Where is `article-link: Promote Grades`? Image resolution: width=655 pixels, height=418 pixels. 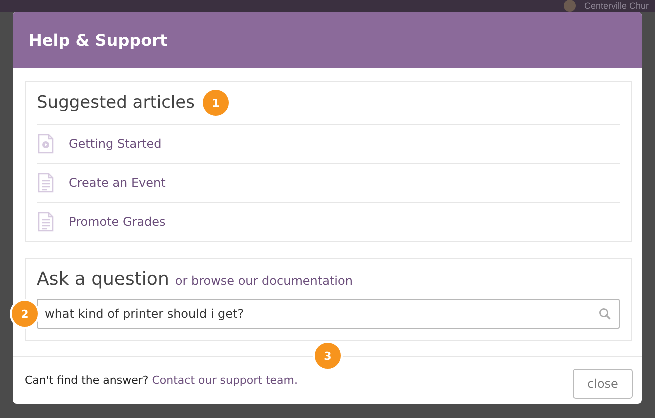
article-link: Promote Grades is located at coordinates (117, 222).